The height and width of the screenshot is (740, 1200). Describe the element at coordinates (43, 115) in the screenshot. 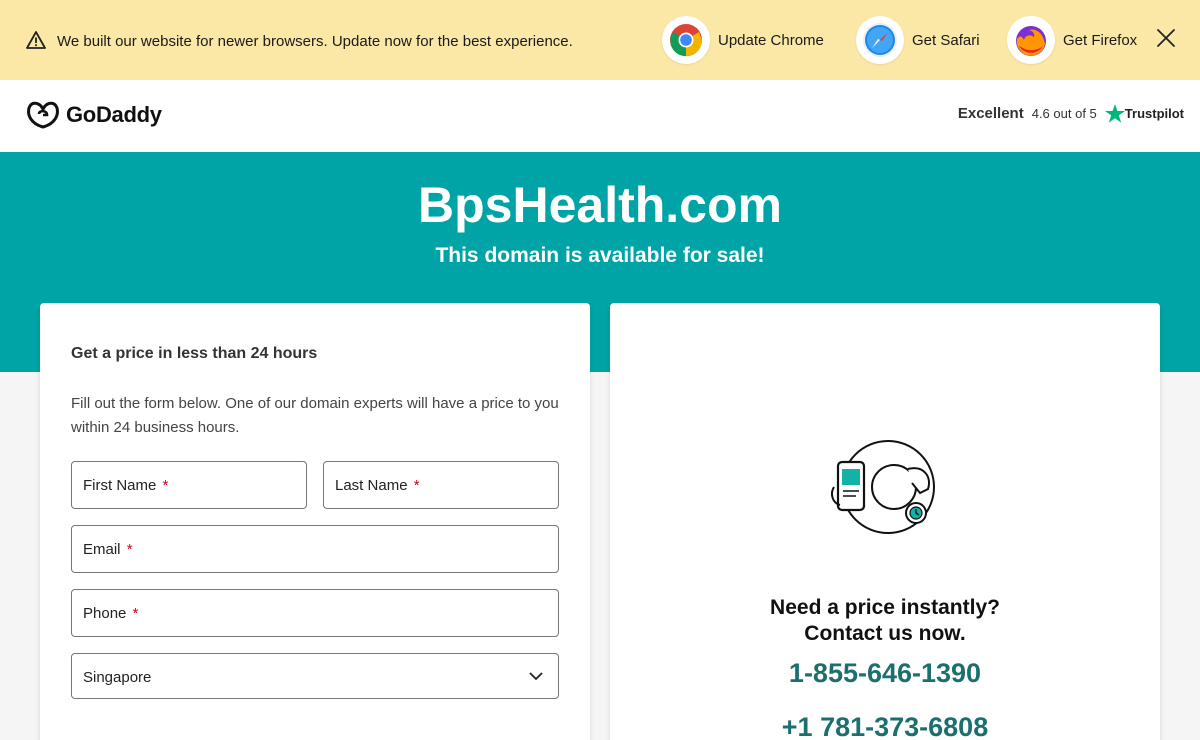

I see `godaddy-logo-icon` at that location.